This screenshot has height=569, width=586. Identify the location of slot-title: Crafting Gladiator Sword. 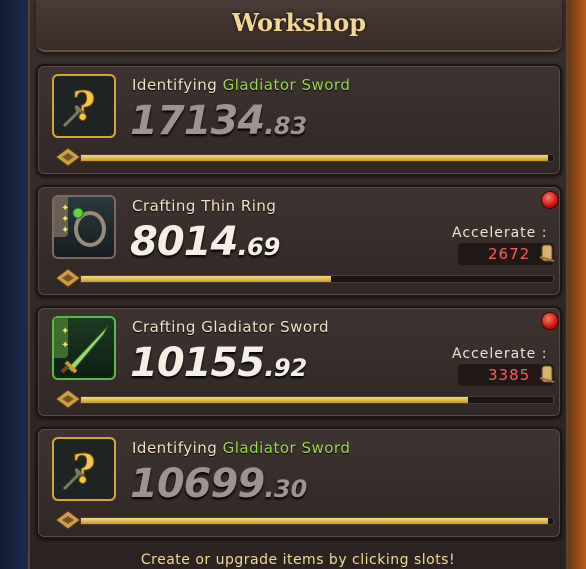
(230, 327).